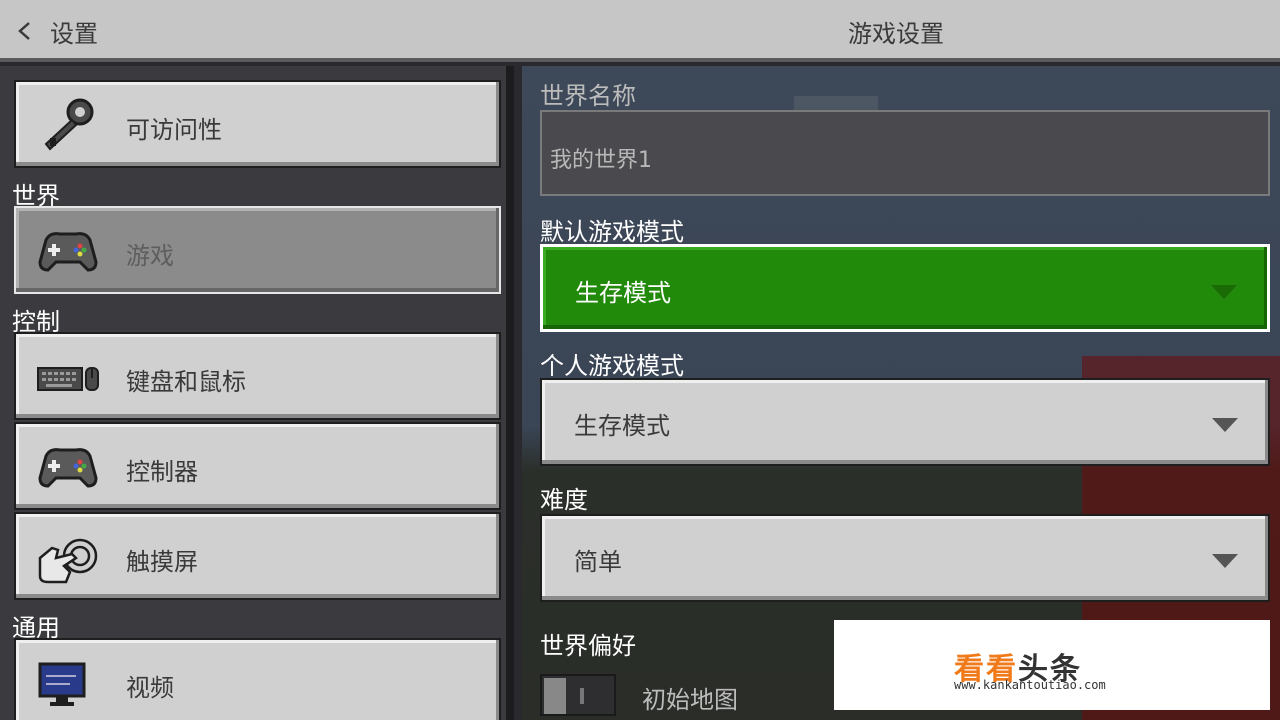 The height and width of the screenshot is (720, 1280). I want to click on default-game-mode-label: 默认游戏模式, so click(612, 232).